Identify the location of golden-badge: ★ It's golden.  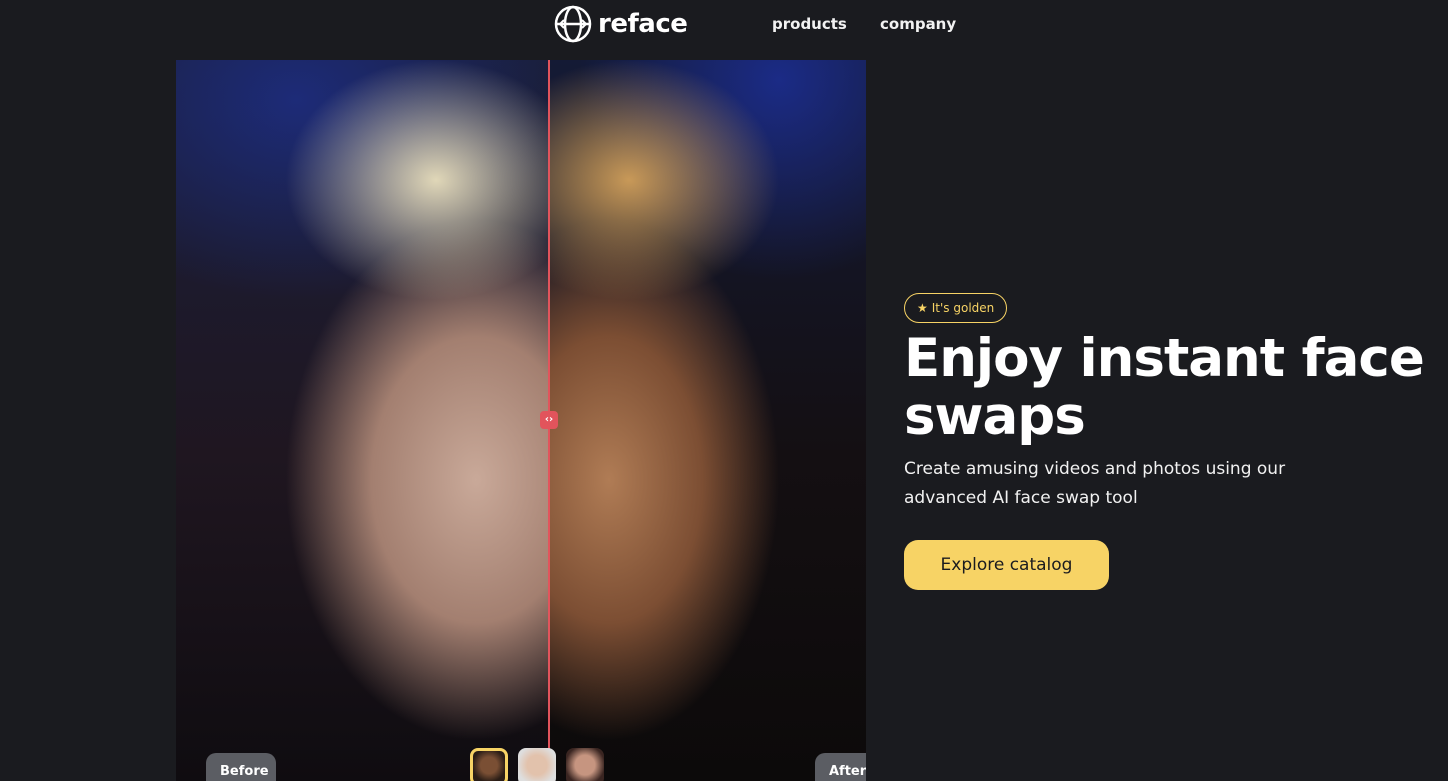
(956, 308).